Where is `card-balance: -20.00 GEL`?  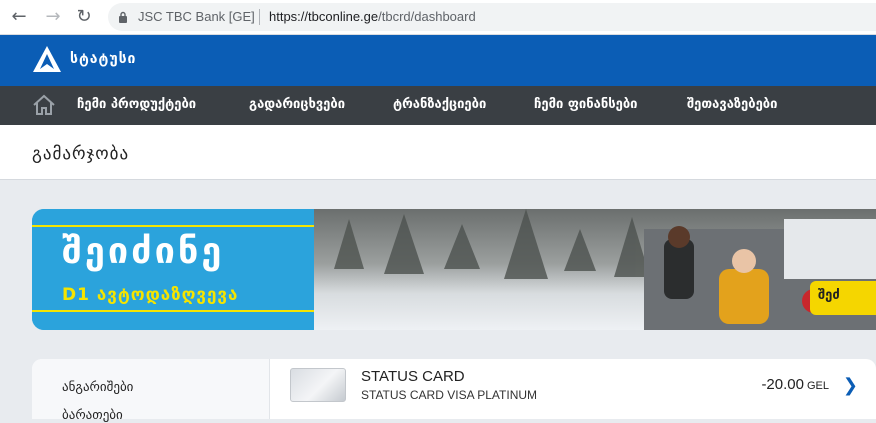
card-balance: -20.00 GEL is located at coordinates (795, 384).